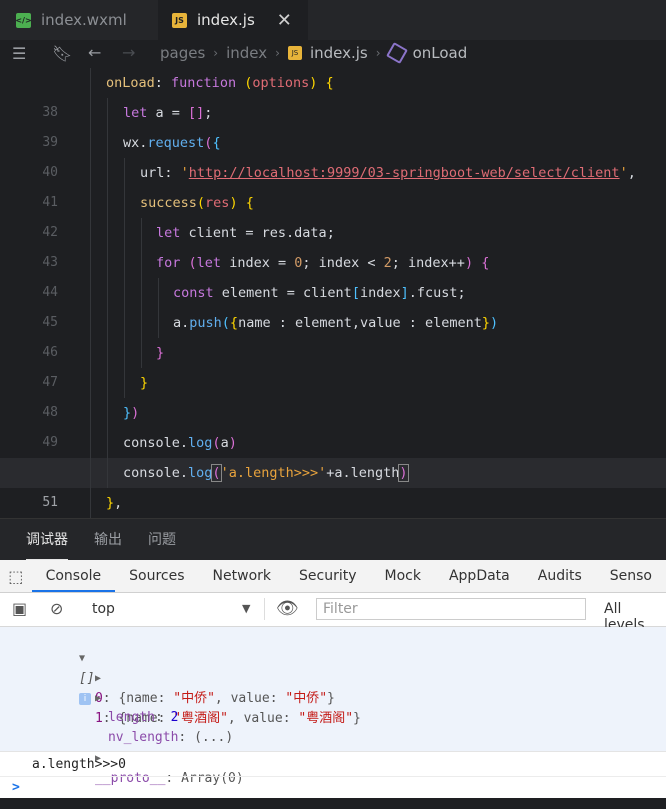 This screenshot has height=809, width=666. I want to click on tab-output: 输出, so click(108, 545).